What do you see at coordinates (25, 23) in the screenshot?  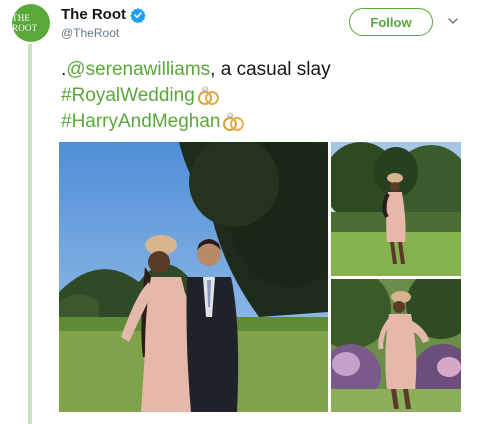 I see `avatar-logo-text: THE ROOT` at bounding box center [25, 23].